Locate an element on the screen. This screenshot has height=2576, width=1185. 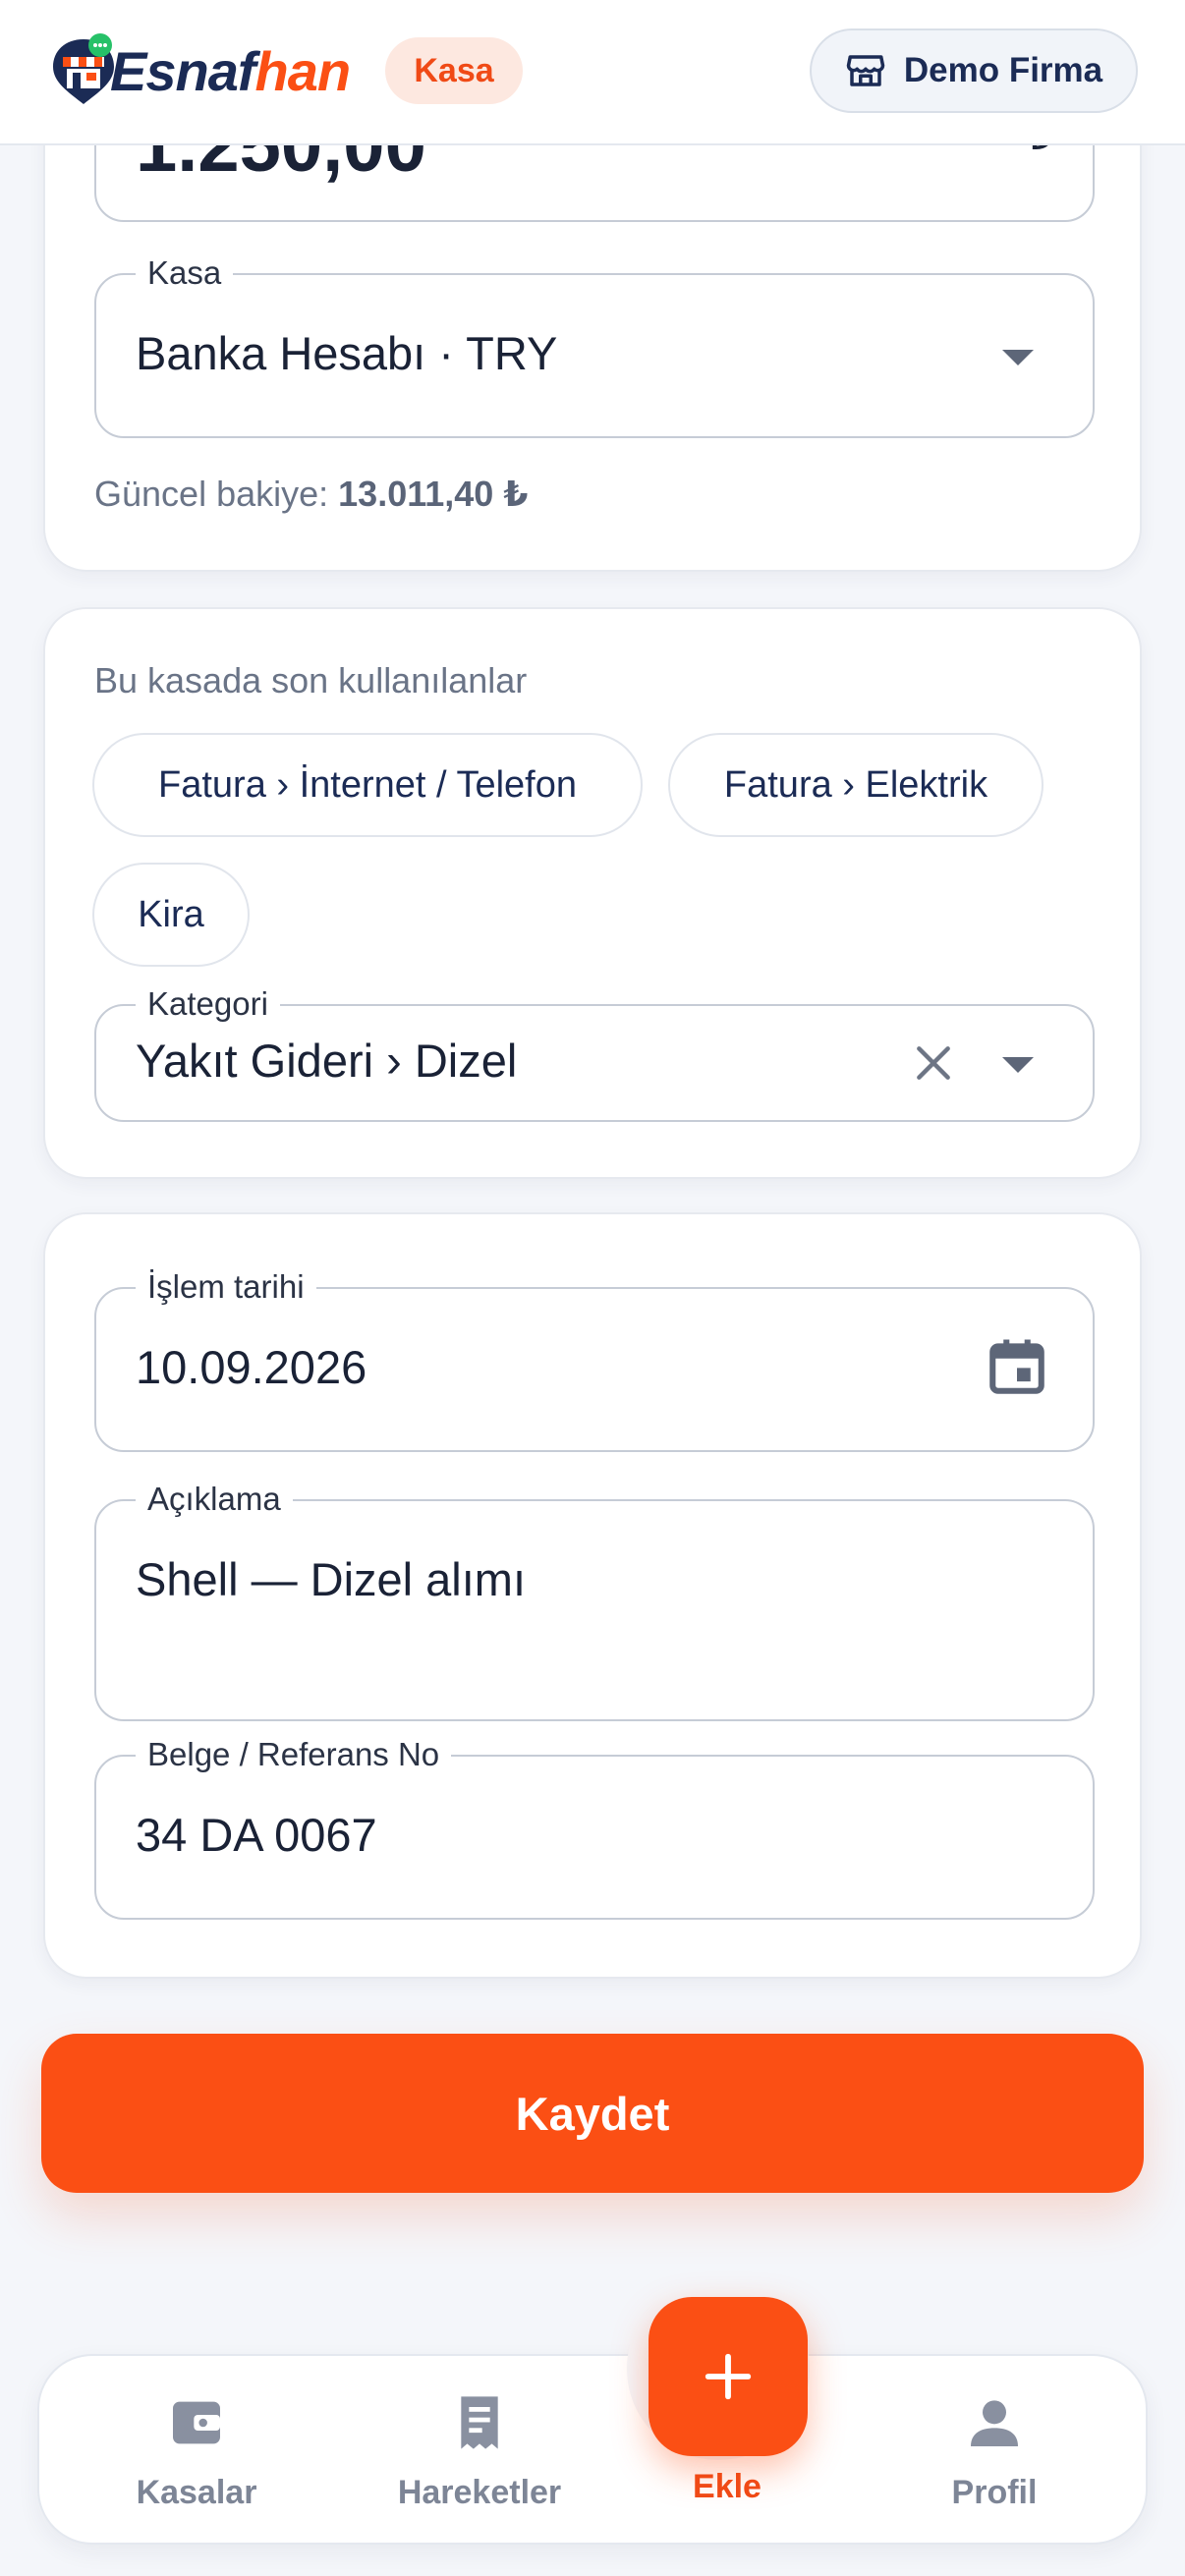
receipt-icon is located at coordinates (480, 2422).